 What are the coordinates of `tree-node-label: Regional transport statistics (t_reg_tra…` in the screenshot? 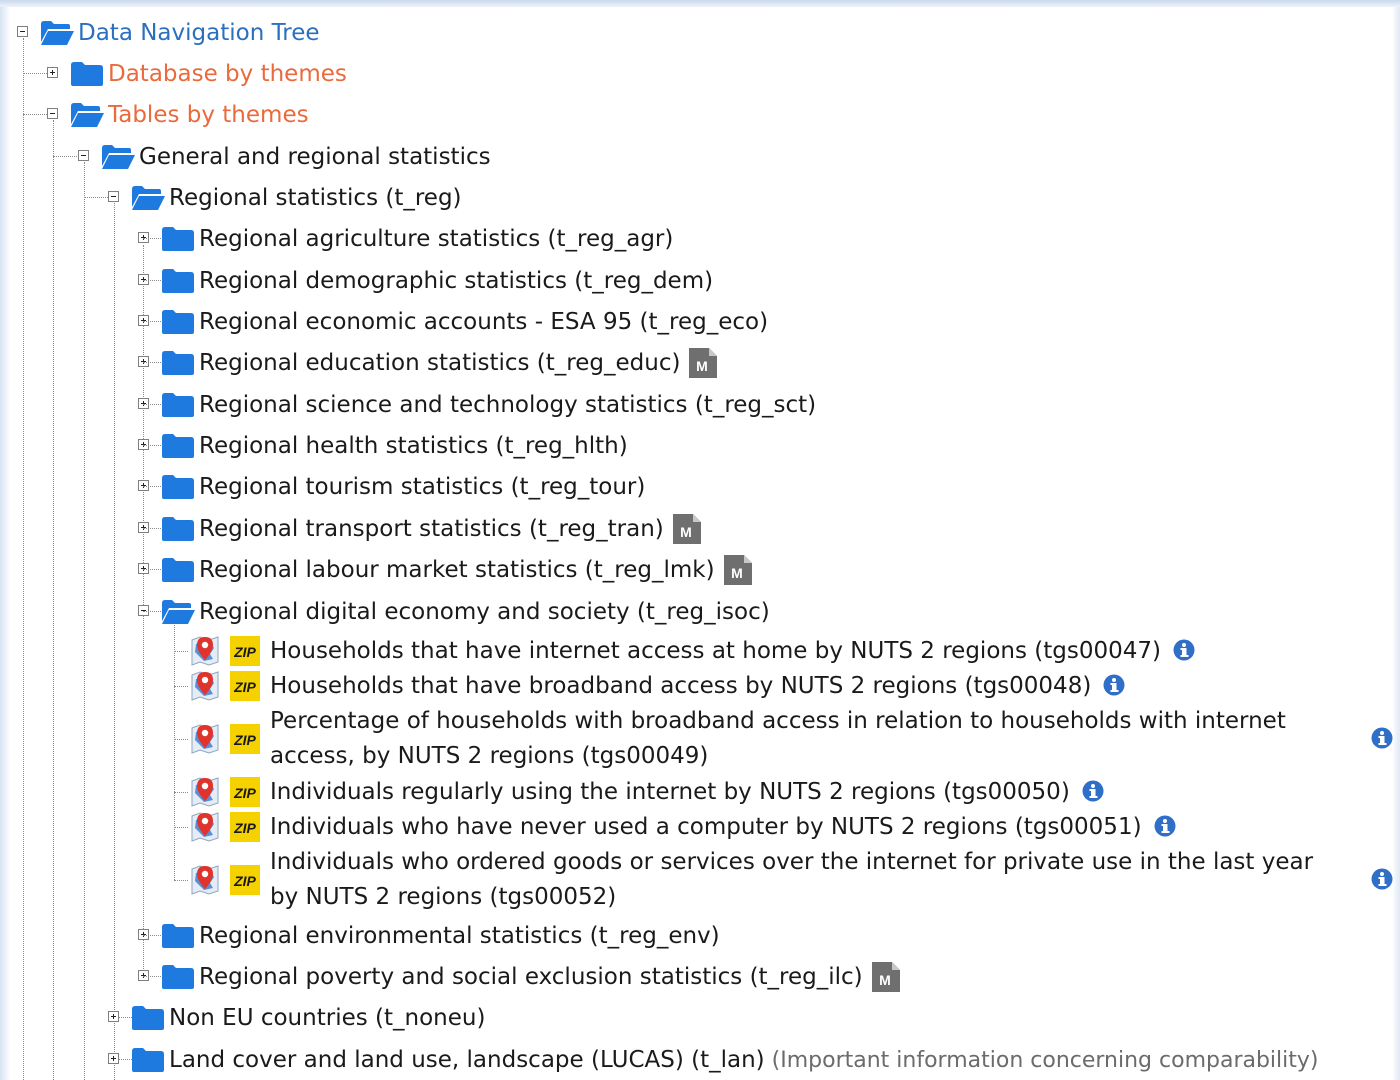 It's located at (431, 529).